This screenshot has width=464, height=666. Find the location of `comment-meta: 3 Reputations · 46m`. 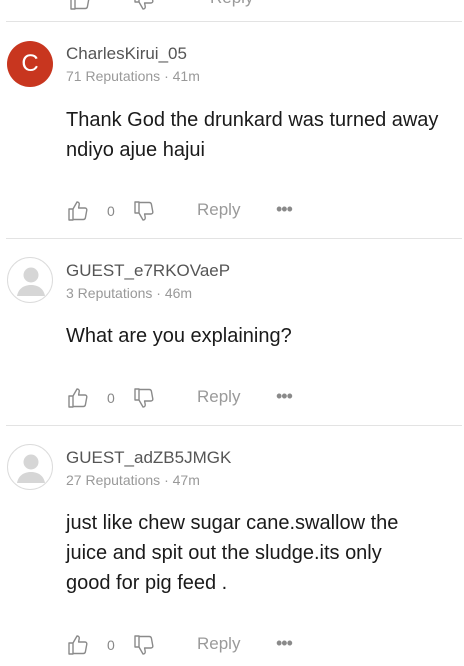

comment-meta: 3 Reputations · 46m is located at coordinates (129, 293).